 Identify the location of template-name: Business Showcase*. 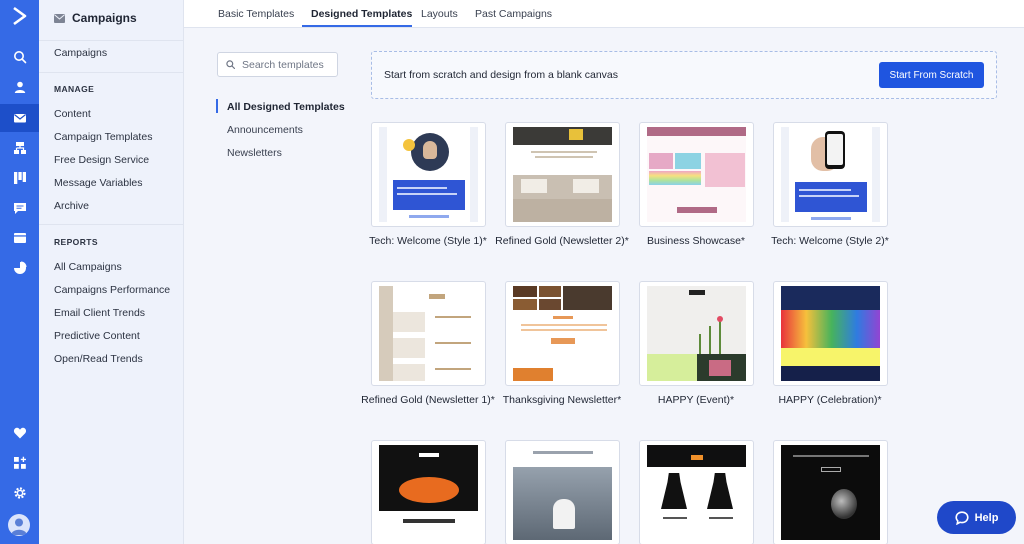
(696, 241).